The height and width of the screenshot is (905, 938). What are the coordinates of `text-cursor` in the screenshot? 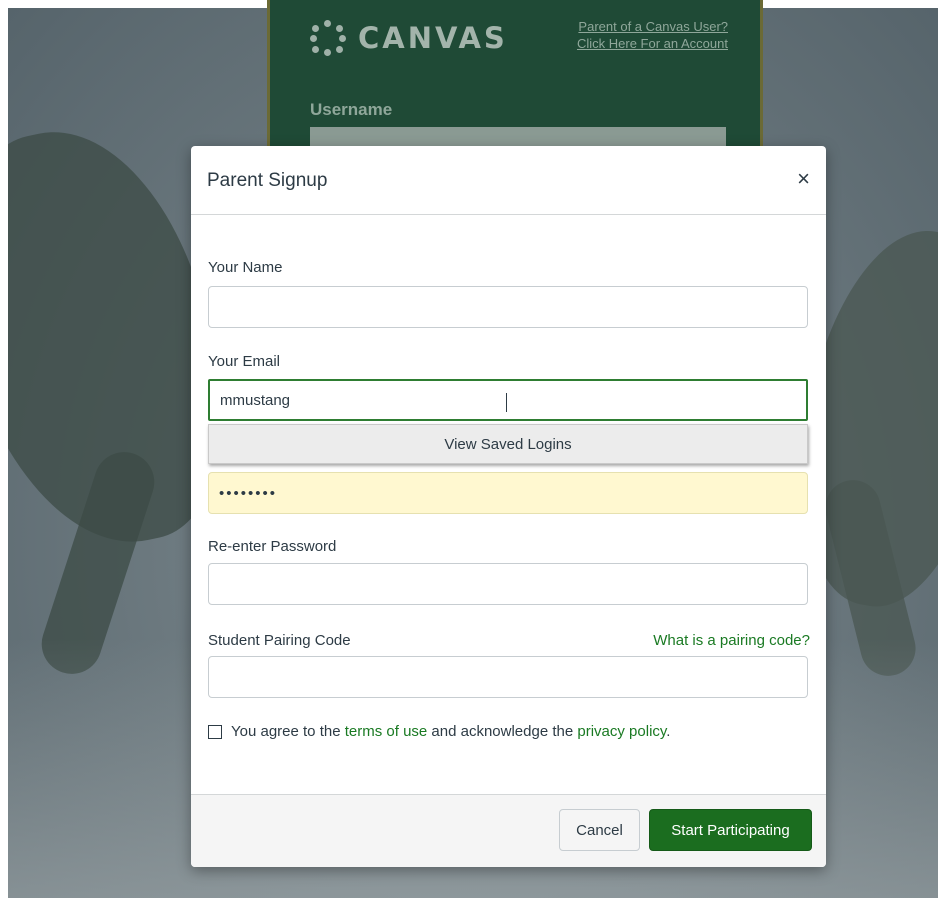 It's located at (506, 402).